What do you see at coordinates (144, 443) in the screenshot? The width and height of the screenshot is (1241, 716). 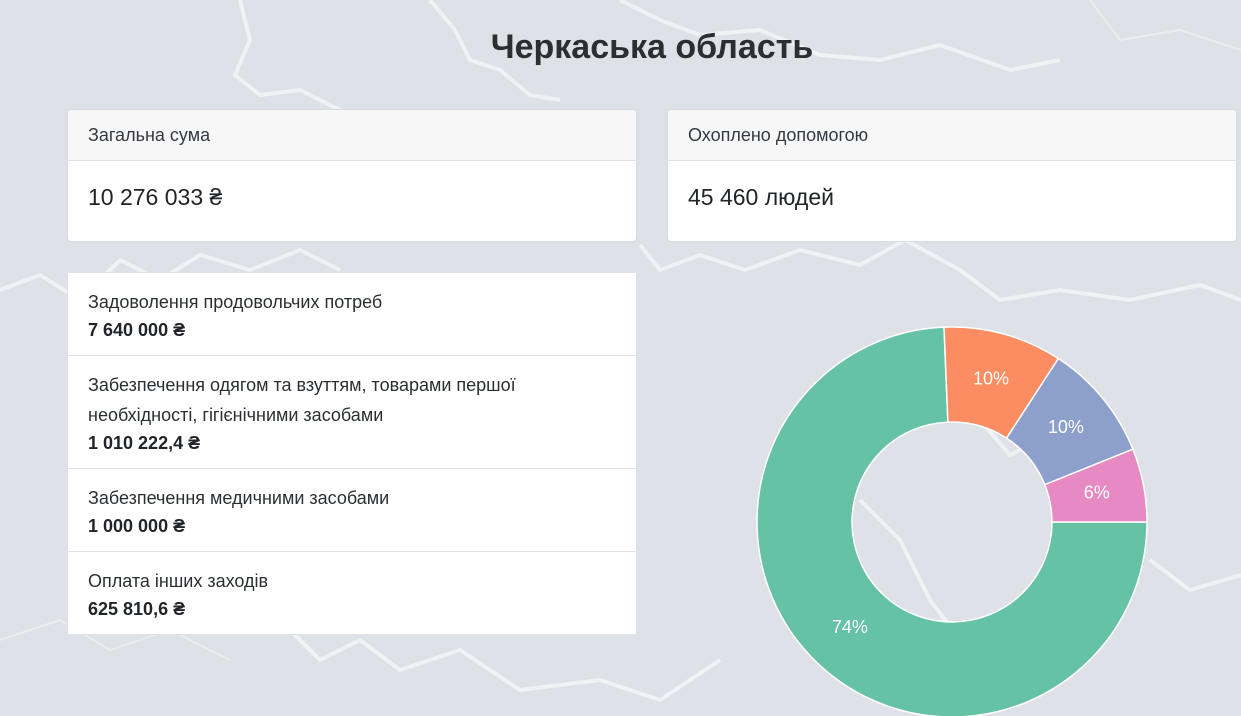 I see `expense-amount: 1 010 222,4 ₴` at bounding box center [144, 443].